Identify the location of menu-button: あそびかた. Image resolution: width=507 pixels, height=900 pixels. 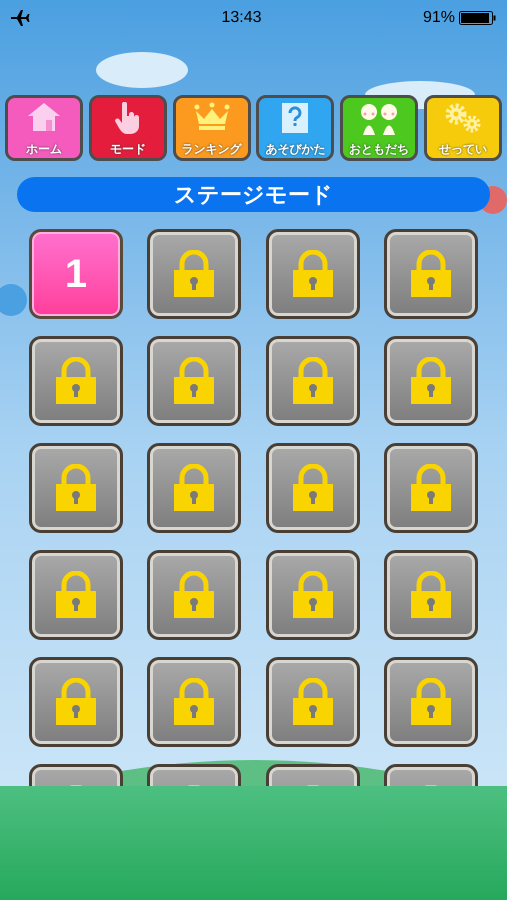
(295, 128).